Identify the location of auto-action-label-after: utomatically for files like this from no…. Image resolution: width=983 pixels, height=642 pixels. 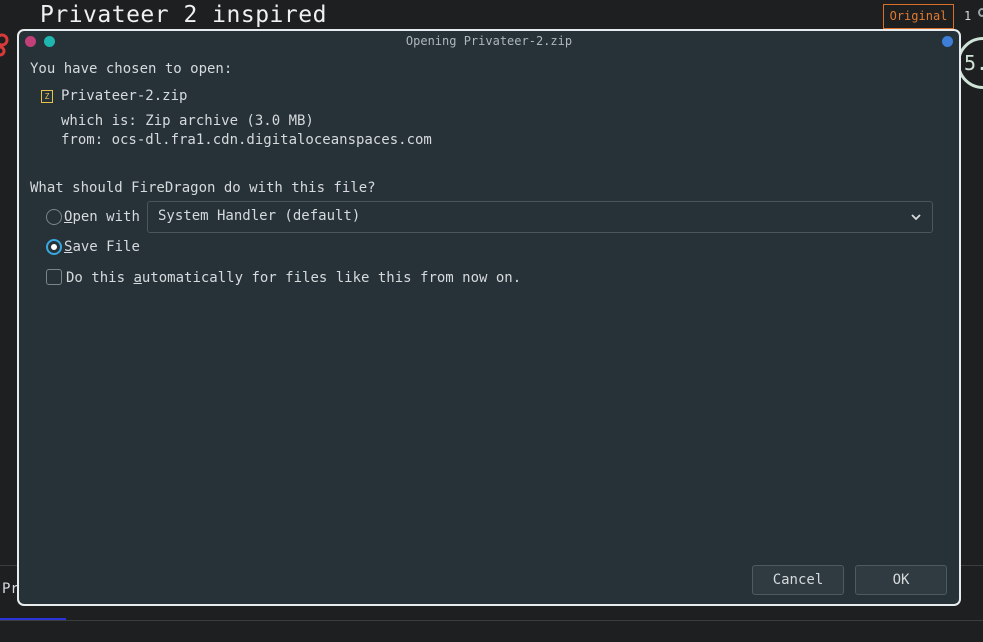
(331, 278).